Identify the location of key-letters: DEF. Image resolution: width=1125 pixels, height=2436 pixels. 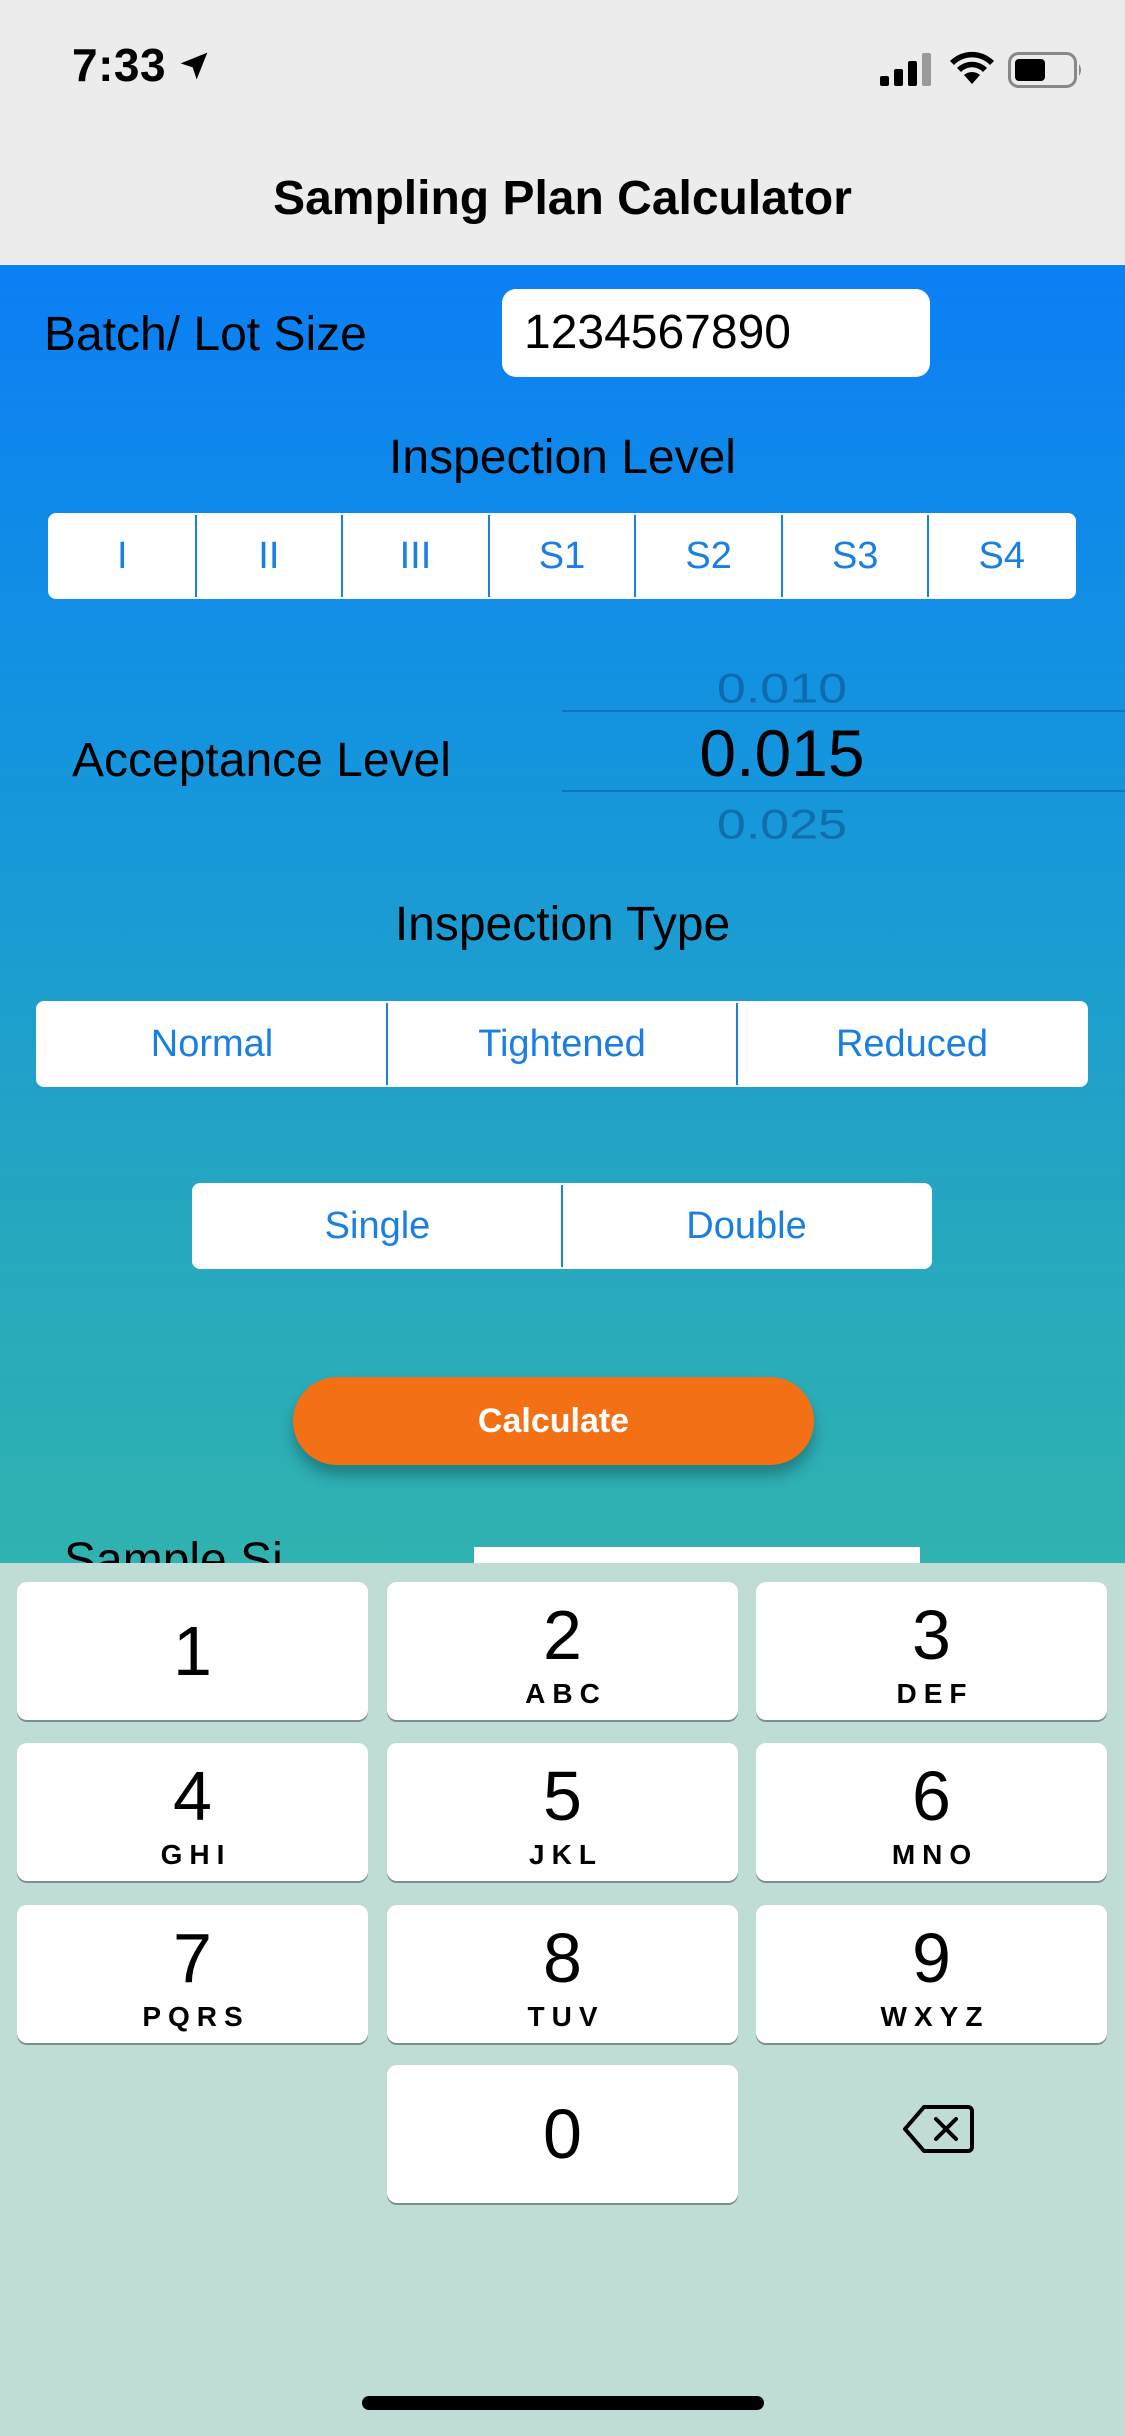
(935, 1693).